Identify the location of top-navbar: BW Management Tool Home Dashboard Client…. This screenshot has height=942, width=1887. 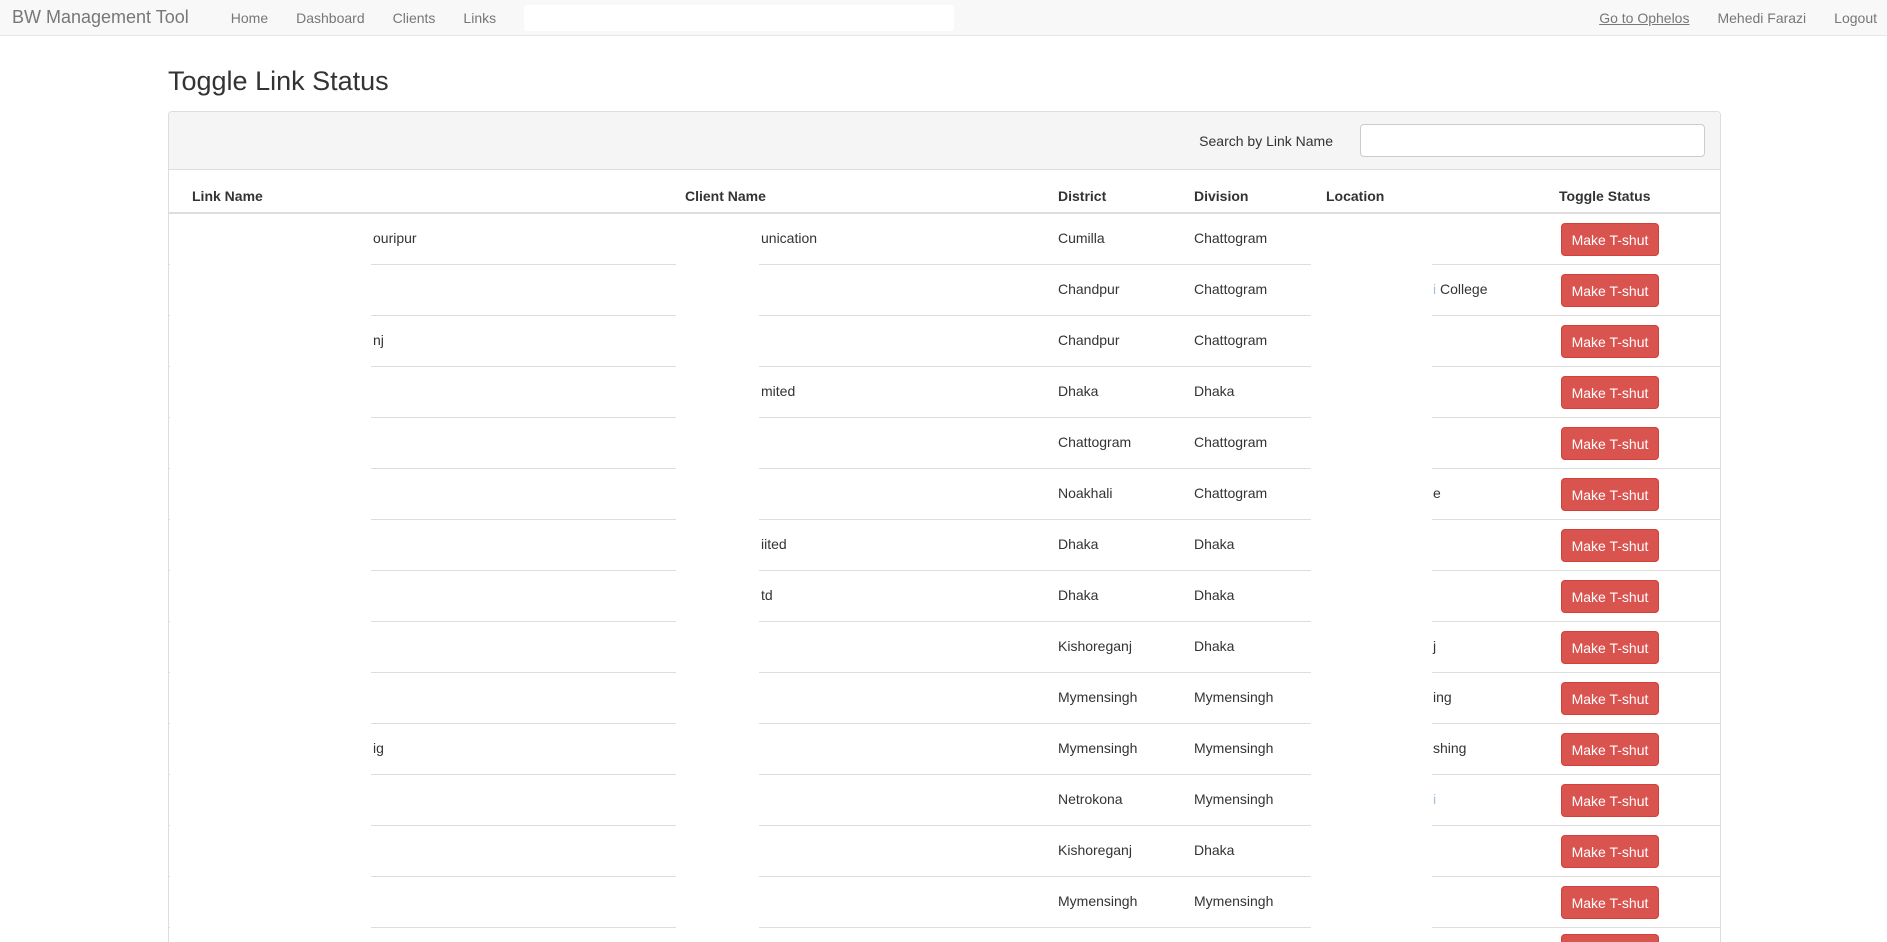
(943, 18).